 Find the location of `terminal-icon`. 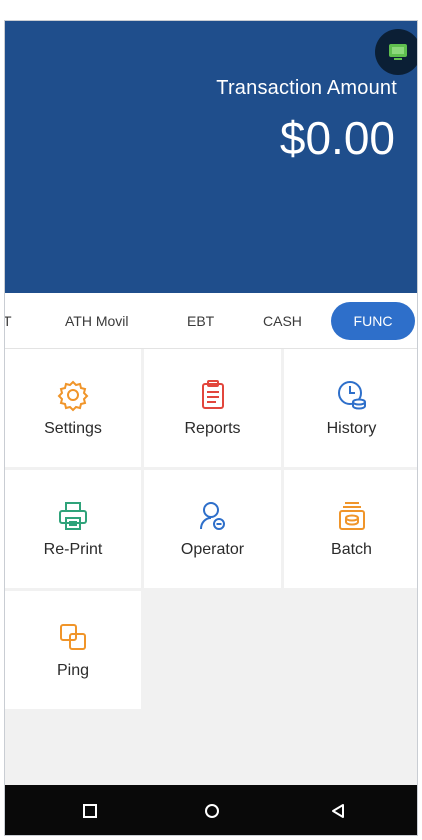

terminal-icon is located at coordinates (398, 52).